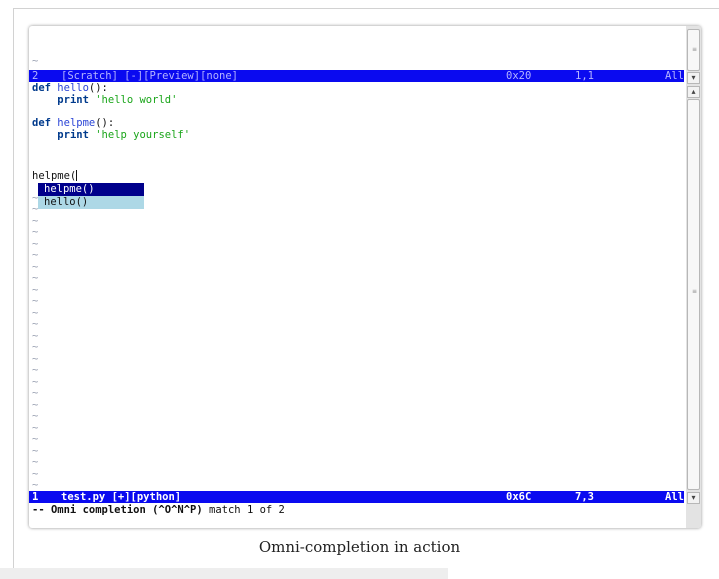 This screenshot has width=719, height=579. What do you see at coordinates (366, 8) in the screenshot?
I see `frame-border-top` at bounding box center [366, 8].